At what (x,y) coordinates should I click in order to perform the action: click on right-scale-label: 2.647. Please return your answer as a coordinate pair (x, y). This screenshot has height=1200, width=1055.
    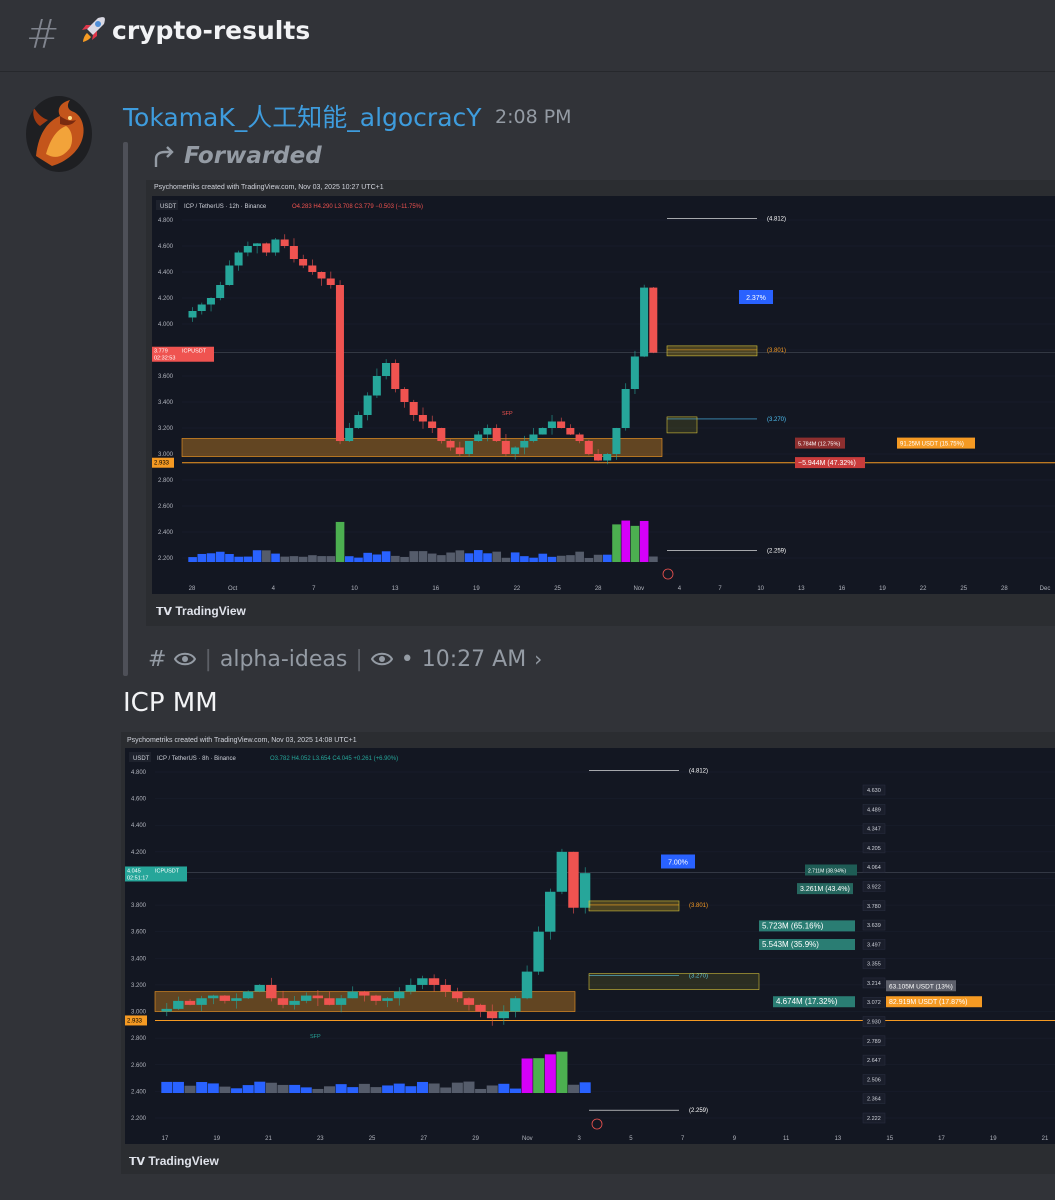
    Looking at the image, I should click on (874, 1061).